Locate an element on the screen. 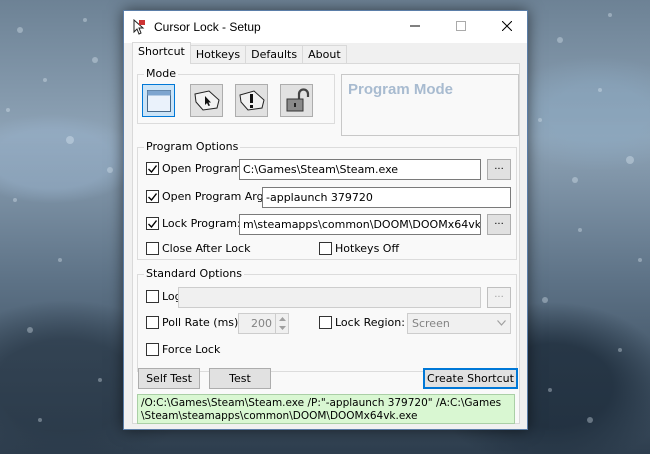 The image size is (650, 454). lock-program-field: m\steamapps\common\DOOM\DOOMx64vk.exe is located at coordinates (360, 224).